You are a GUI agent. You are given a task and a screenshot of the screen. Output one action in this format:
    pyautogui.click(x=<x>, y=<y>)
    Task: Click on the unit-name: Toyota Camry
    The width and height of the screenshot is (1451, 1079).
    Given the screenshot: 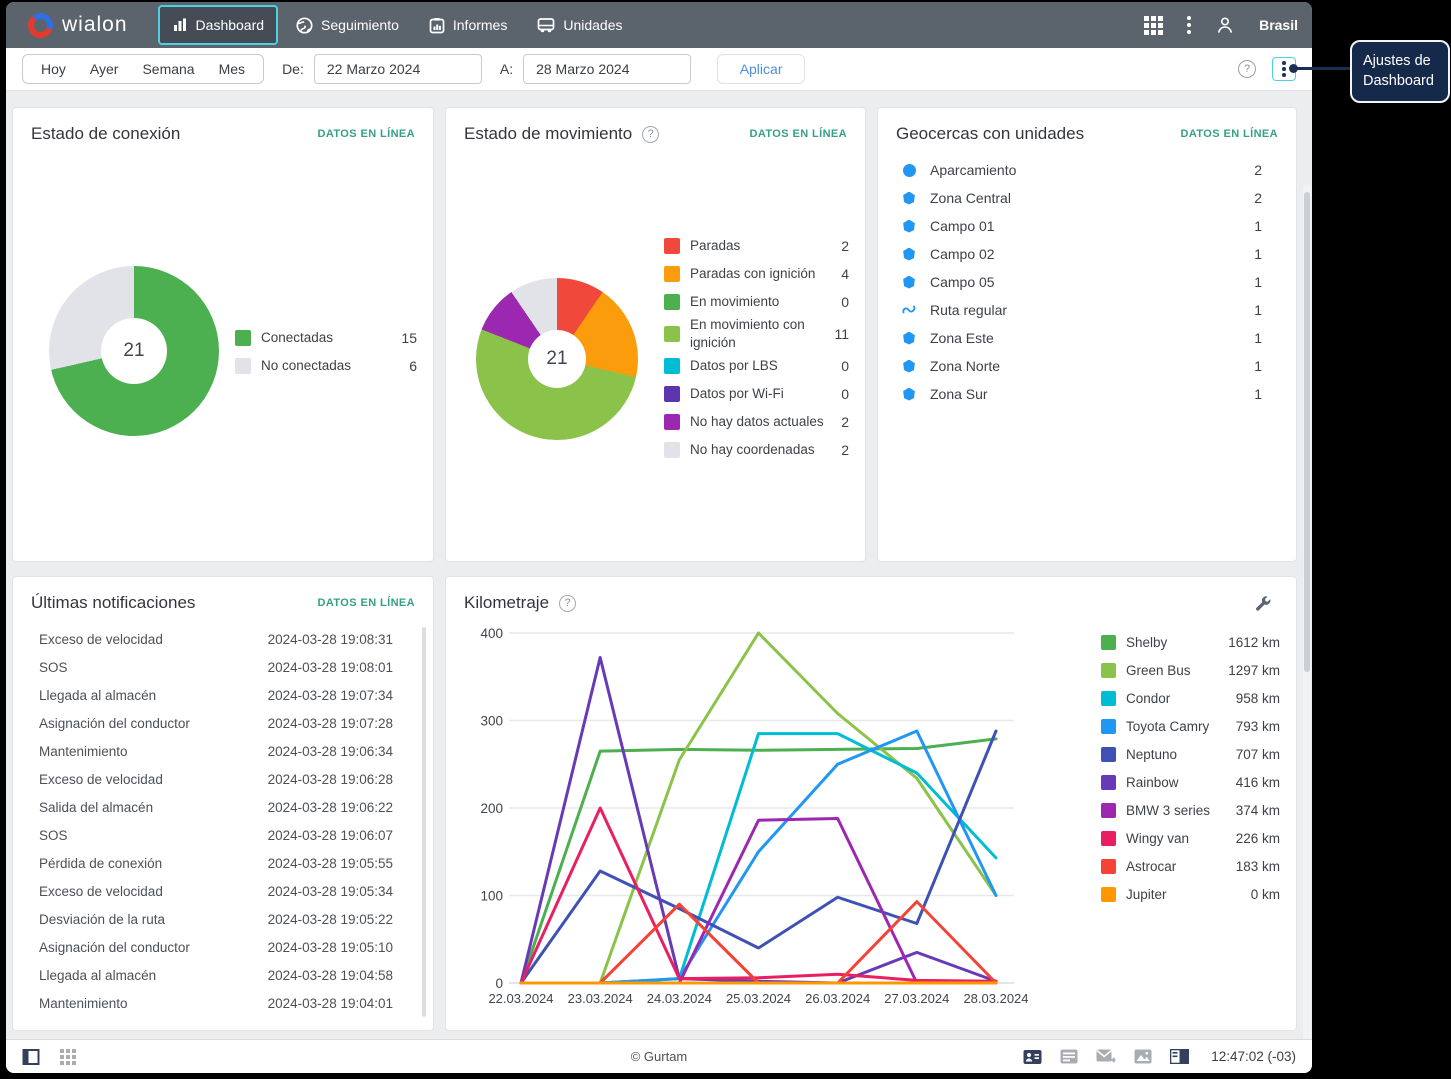 What is the action you would take?
    pyautogui.click(x=1168, y=726)
    